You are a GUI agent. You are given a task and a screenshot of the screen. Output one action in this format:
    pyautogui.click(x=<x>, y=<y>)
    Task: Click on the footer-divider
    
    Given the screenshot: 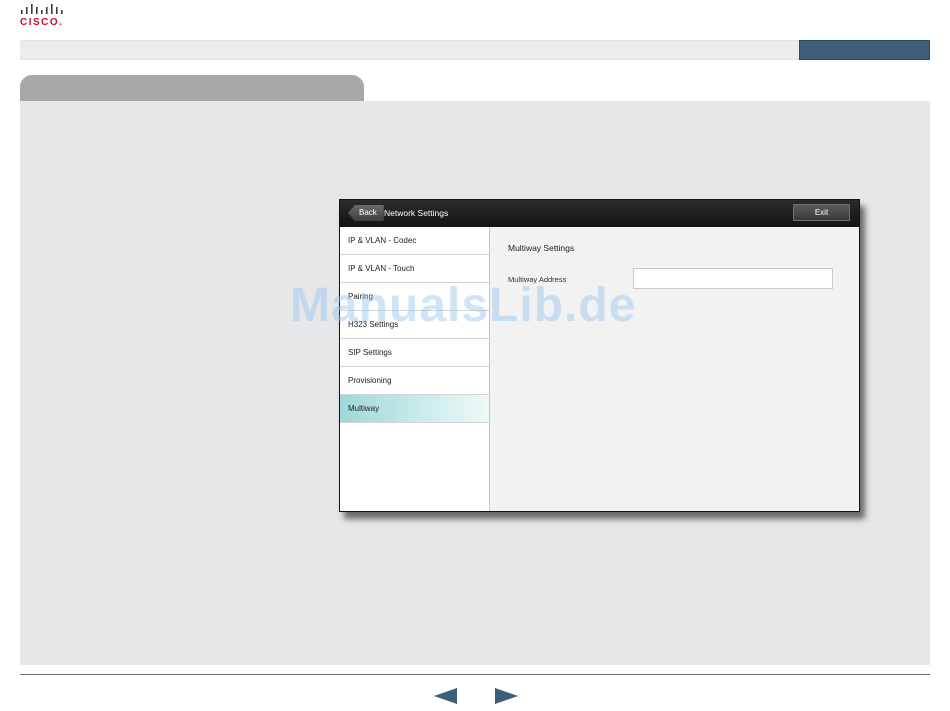 What is the action you would take?
    pyautogui.click(x=475, y=674)
    